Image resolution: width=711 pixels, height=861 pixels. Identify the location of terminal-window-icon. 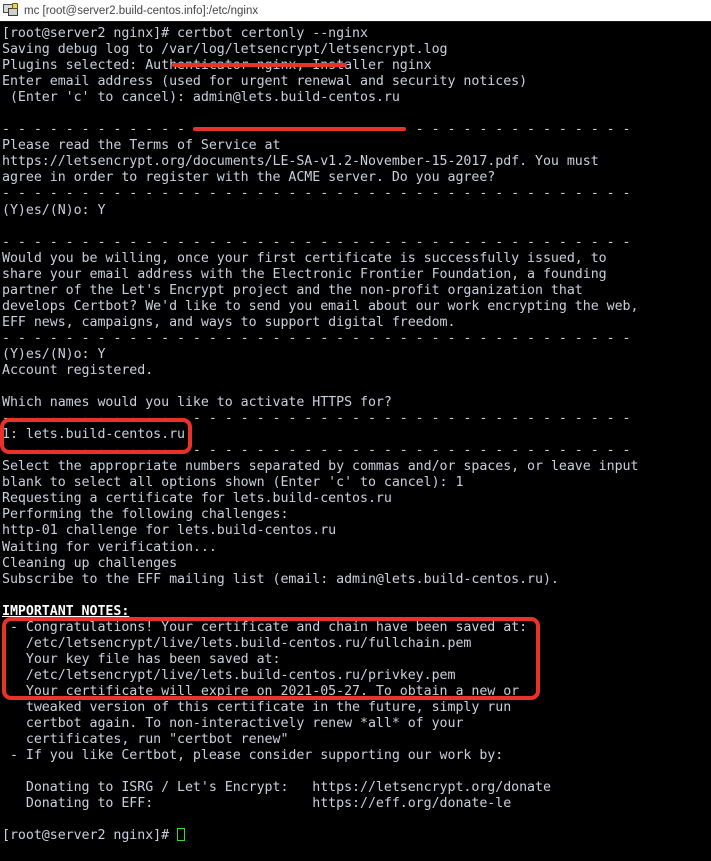
(11, 10).